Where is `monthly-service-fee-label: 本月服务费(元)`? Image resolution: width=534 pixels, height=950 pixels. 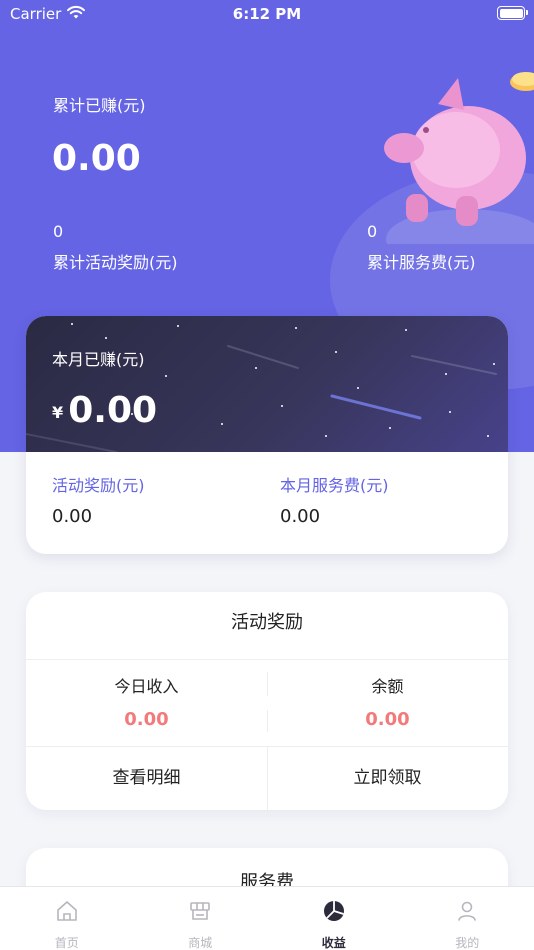 monthly-service-fee-label: 本月服务费(元) is located at coordinates (334, 485).